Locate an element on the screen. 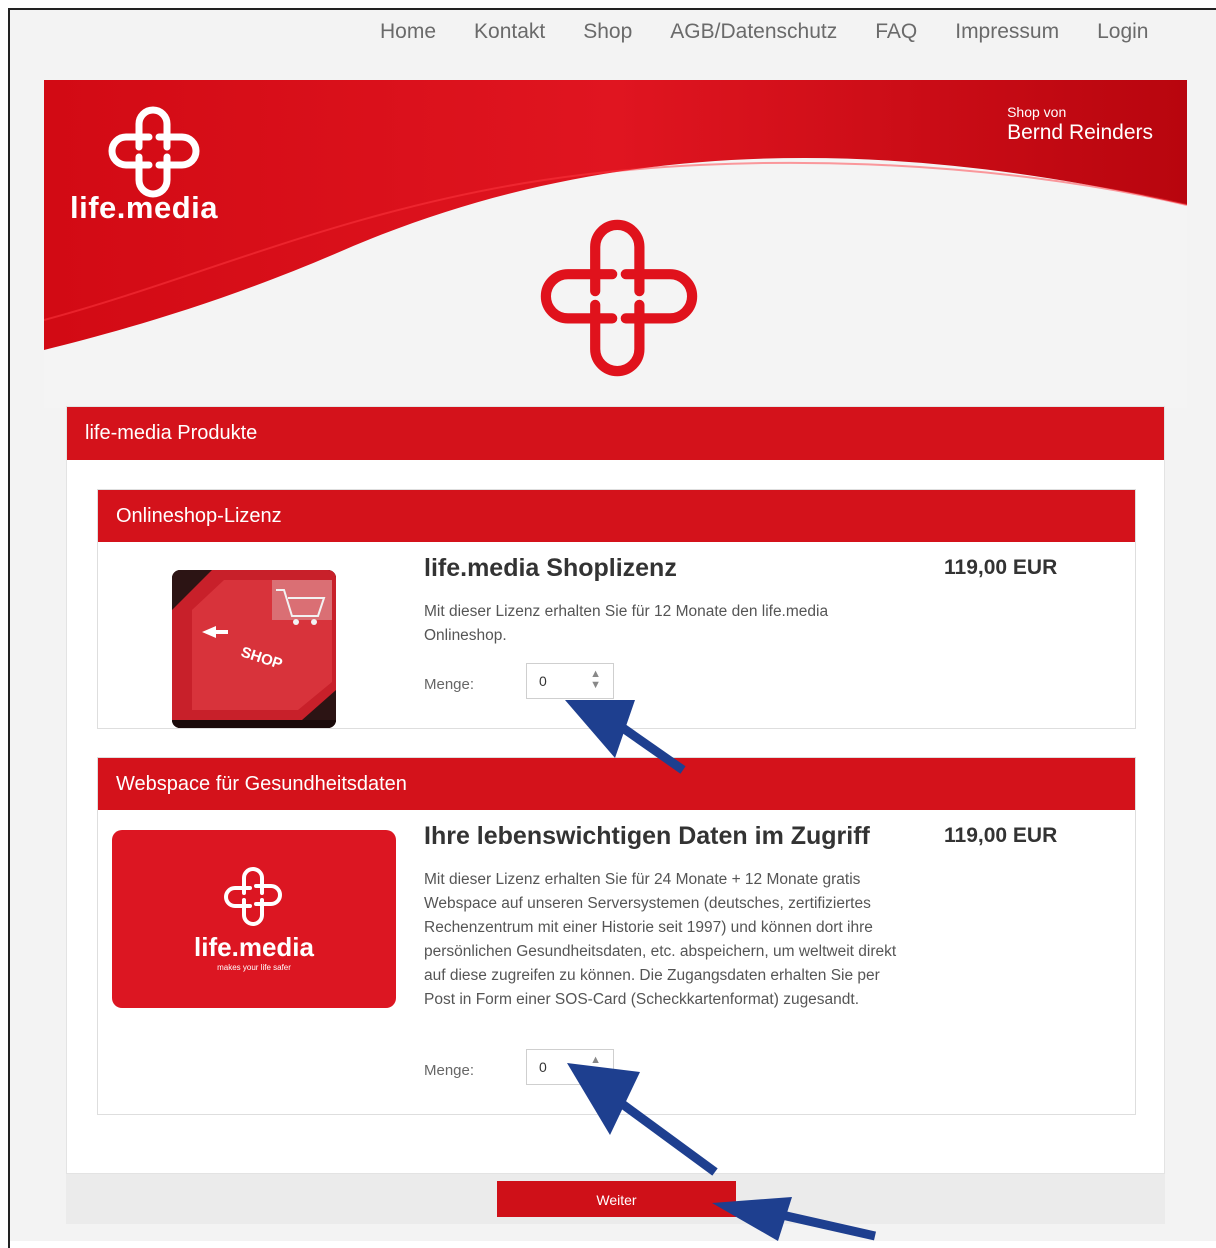 The height and width of the screenshot is (1248, 1216). shop-key-illustration: SHOP is located at coordinates (254, 649).